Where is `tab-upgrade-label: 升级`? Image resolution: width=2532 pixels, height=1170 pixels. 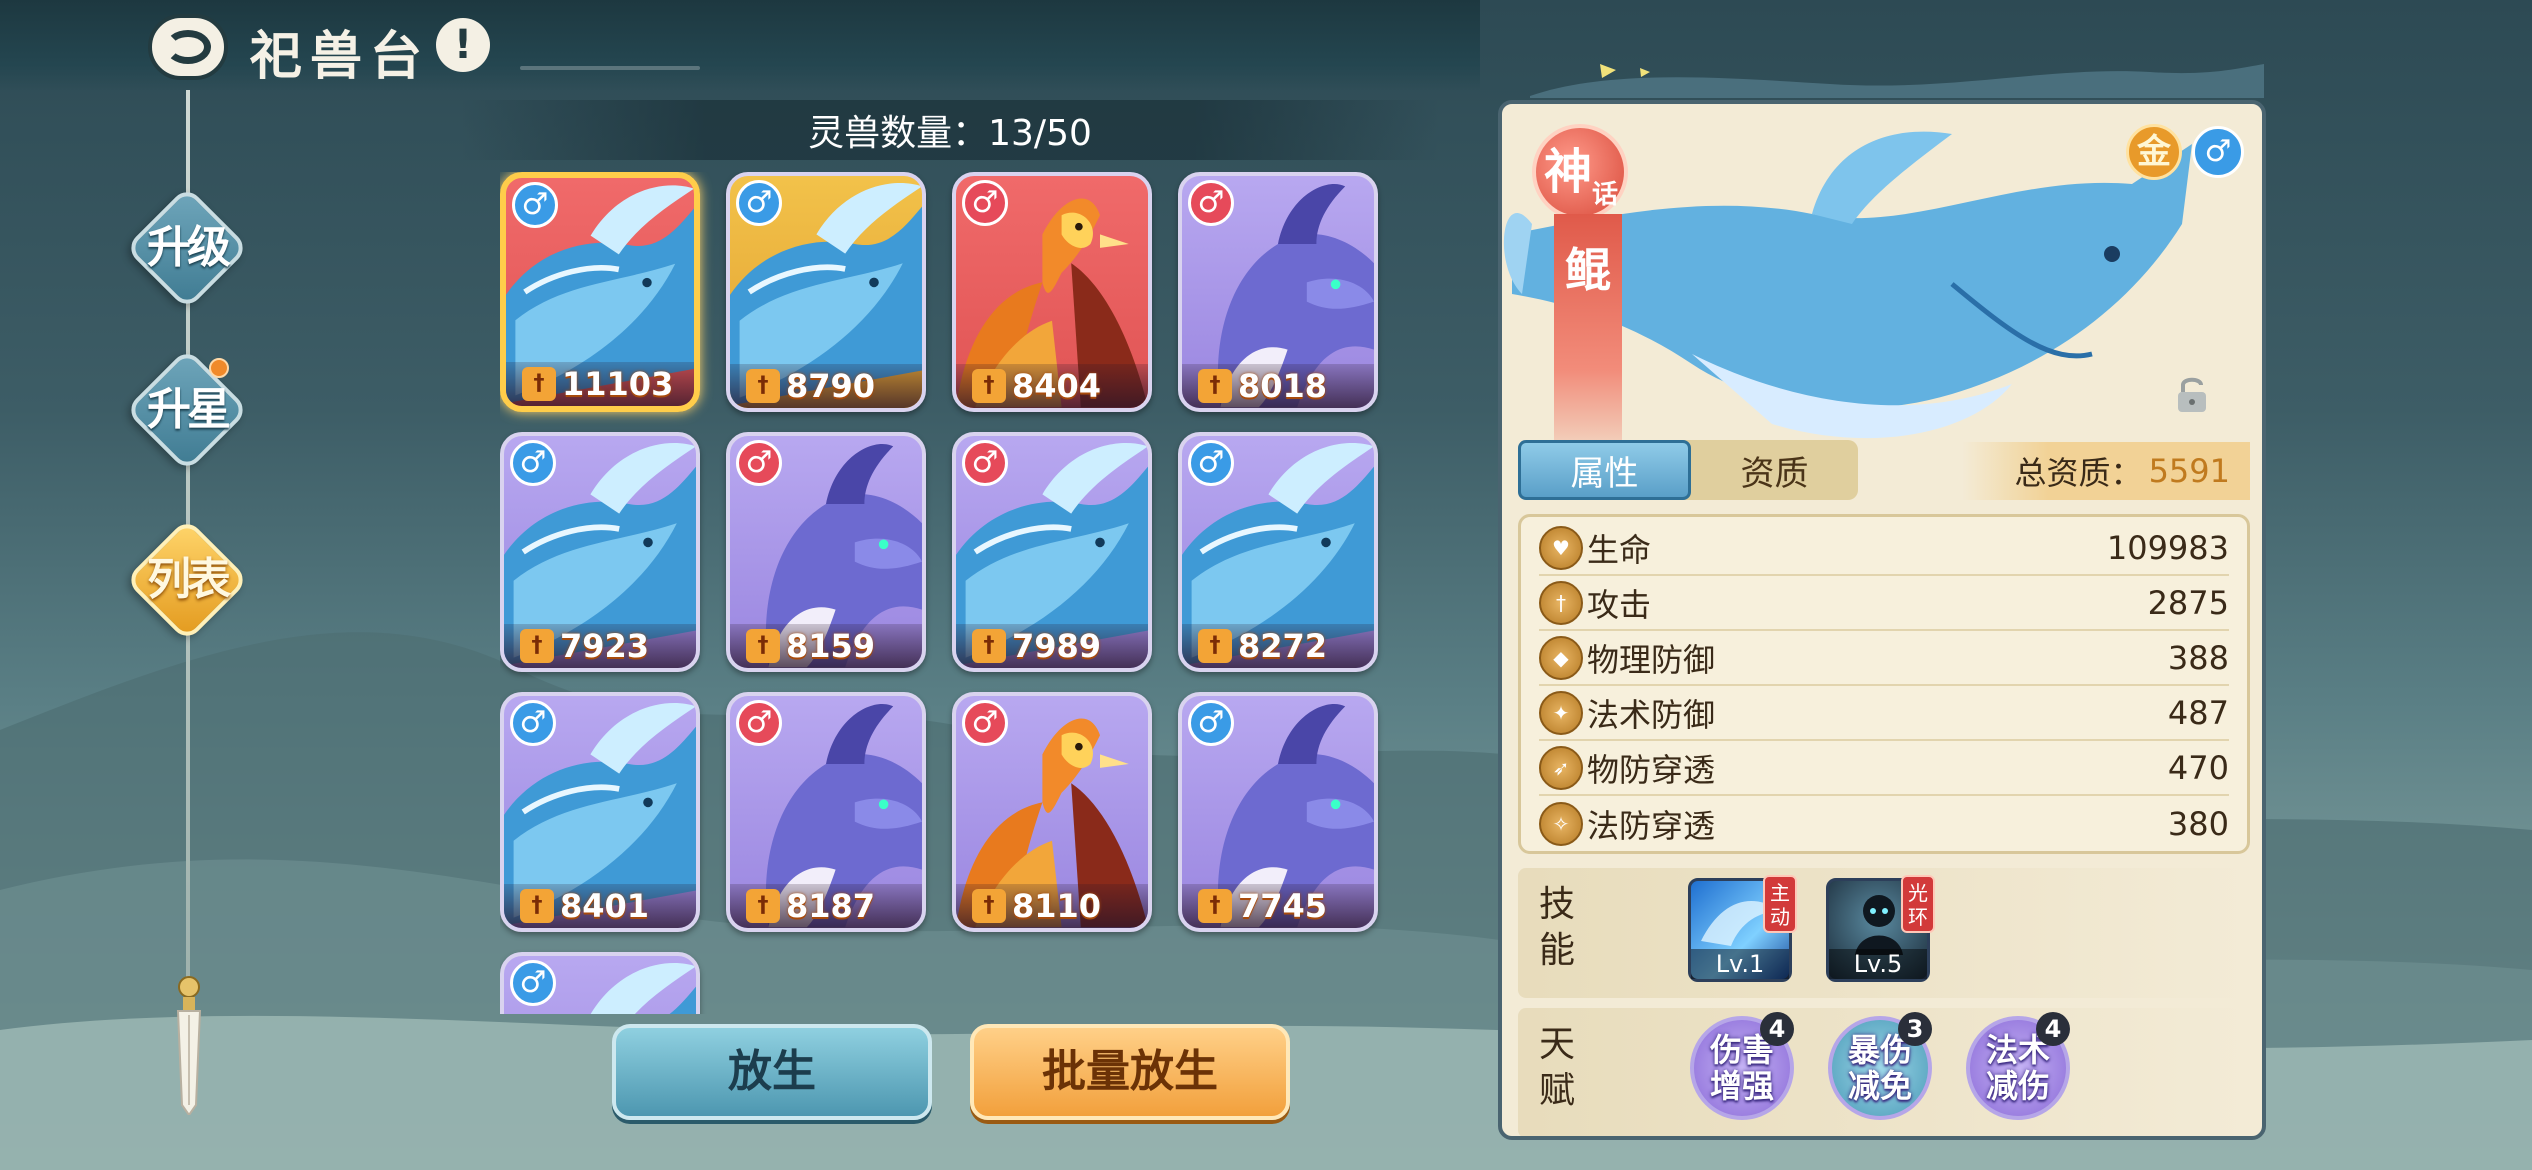 tab-upgrade-label: 升级 is located at coordinates (189, 247).